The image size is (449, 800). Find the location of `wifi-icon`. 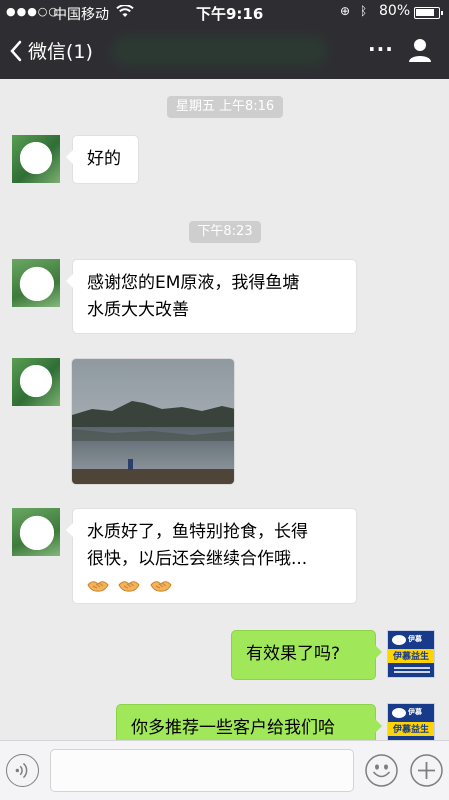

wifi-icon is located at coordinates (125, 13).